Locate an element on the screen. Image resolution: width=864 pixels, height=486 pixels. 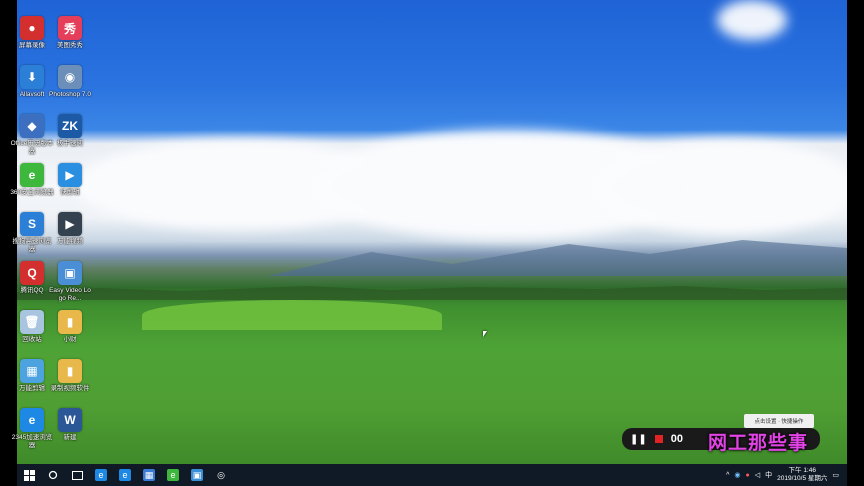
recorder-tooltip: 点击设置 · 快捷操作 is located at coordinates (779, 421).